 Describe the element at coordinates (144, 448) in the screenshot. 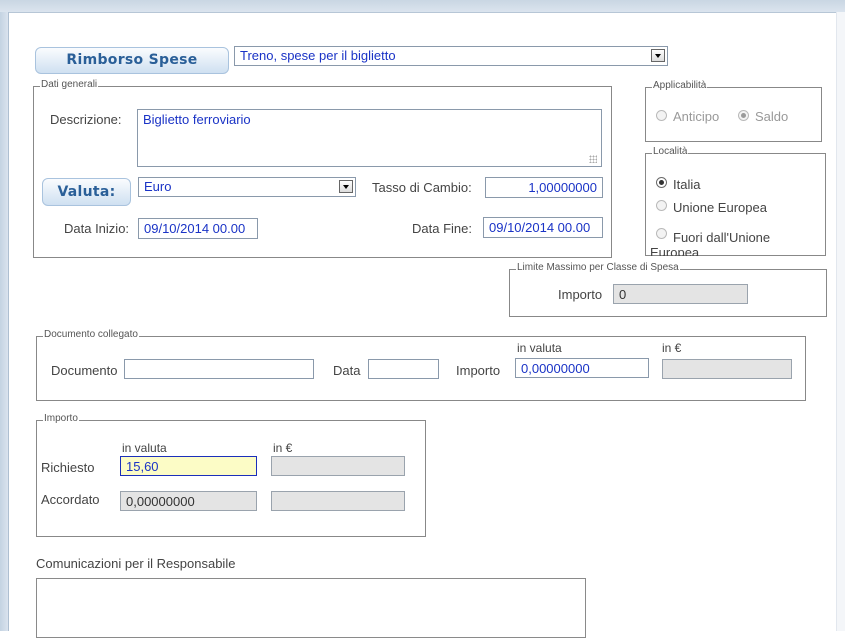

I see `importo-in-valuta-label: in valuta` at that location.